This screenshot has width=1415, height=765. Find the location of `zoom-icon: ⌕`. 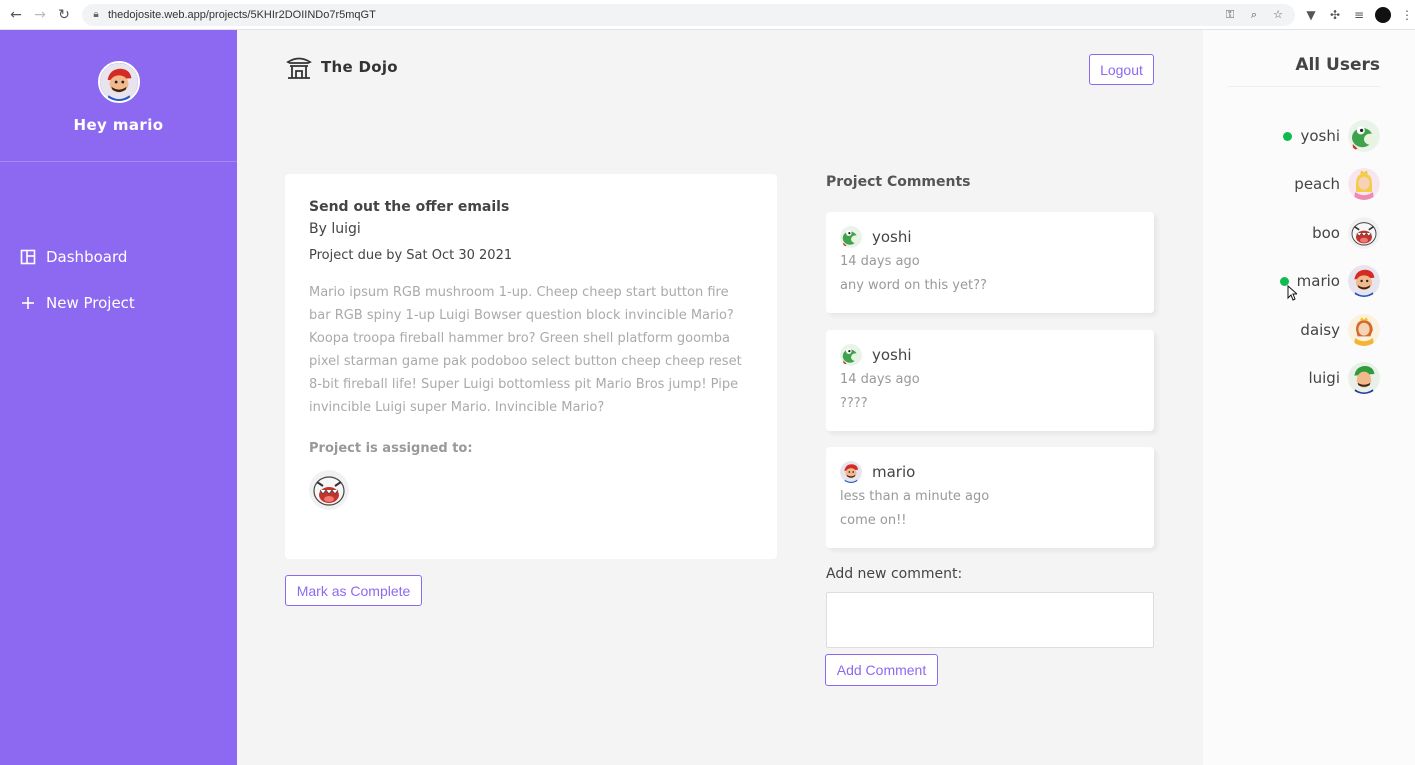

zoom-icon: ⌕ is located at coordinates (1254, 15).